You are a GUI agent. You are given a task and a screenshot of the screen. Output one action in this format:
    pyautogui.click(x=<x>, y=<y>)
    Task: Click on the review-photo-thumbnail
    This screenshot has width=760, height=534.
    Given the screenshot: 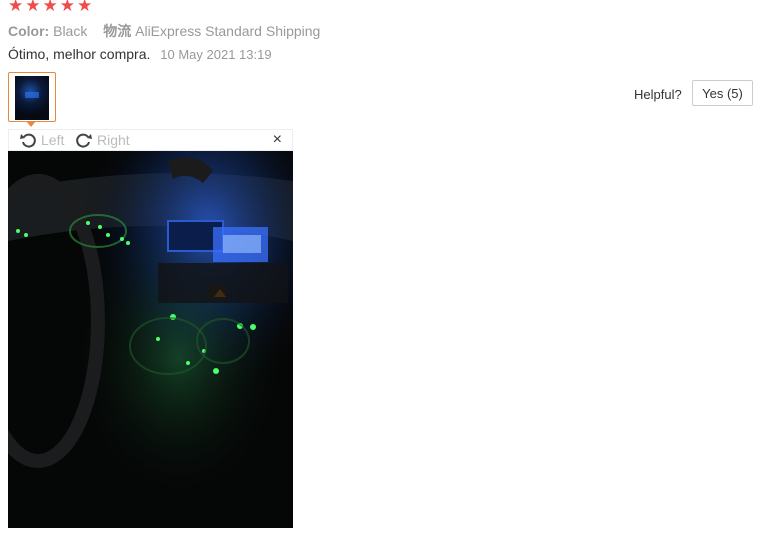 What is the action you would take?
    pyautogui.click(x=32, y=97)
    